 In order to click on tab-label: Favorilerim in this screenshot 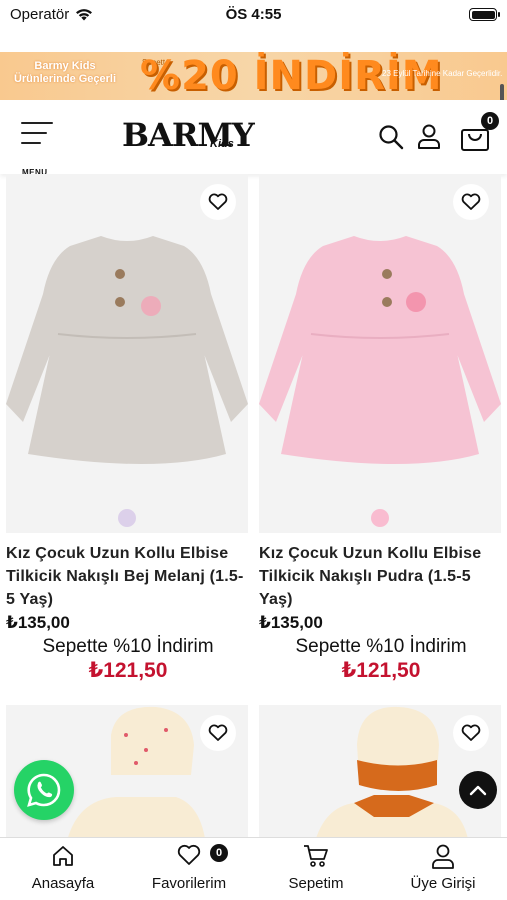, I will do `click(189, 883)`.